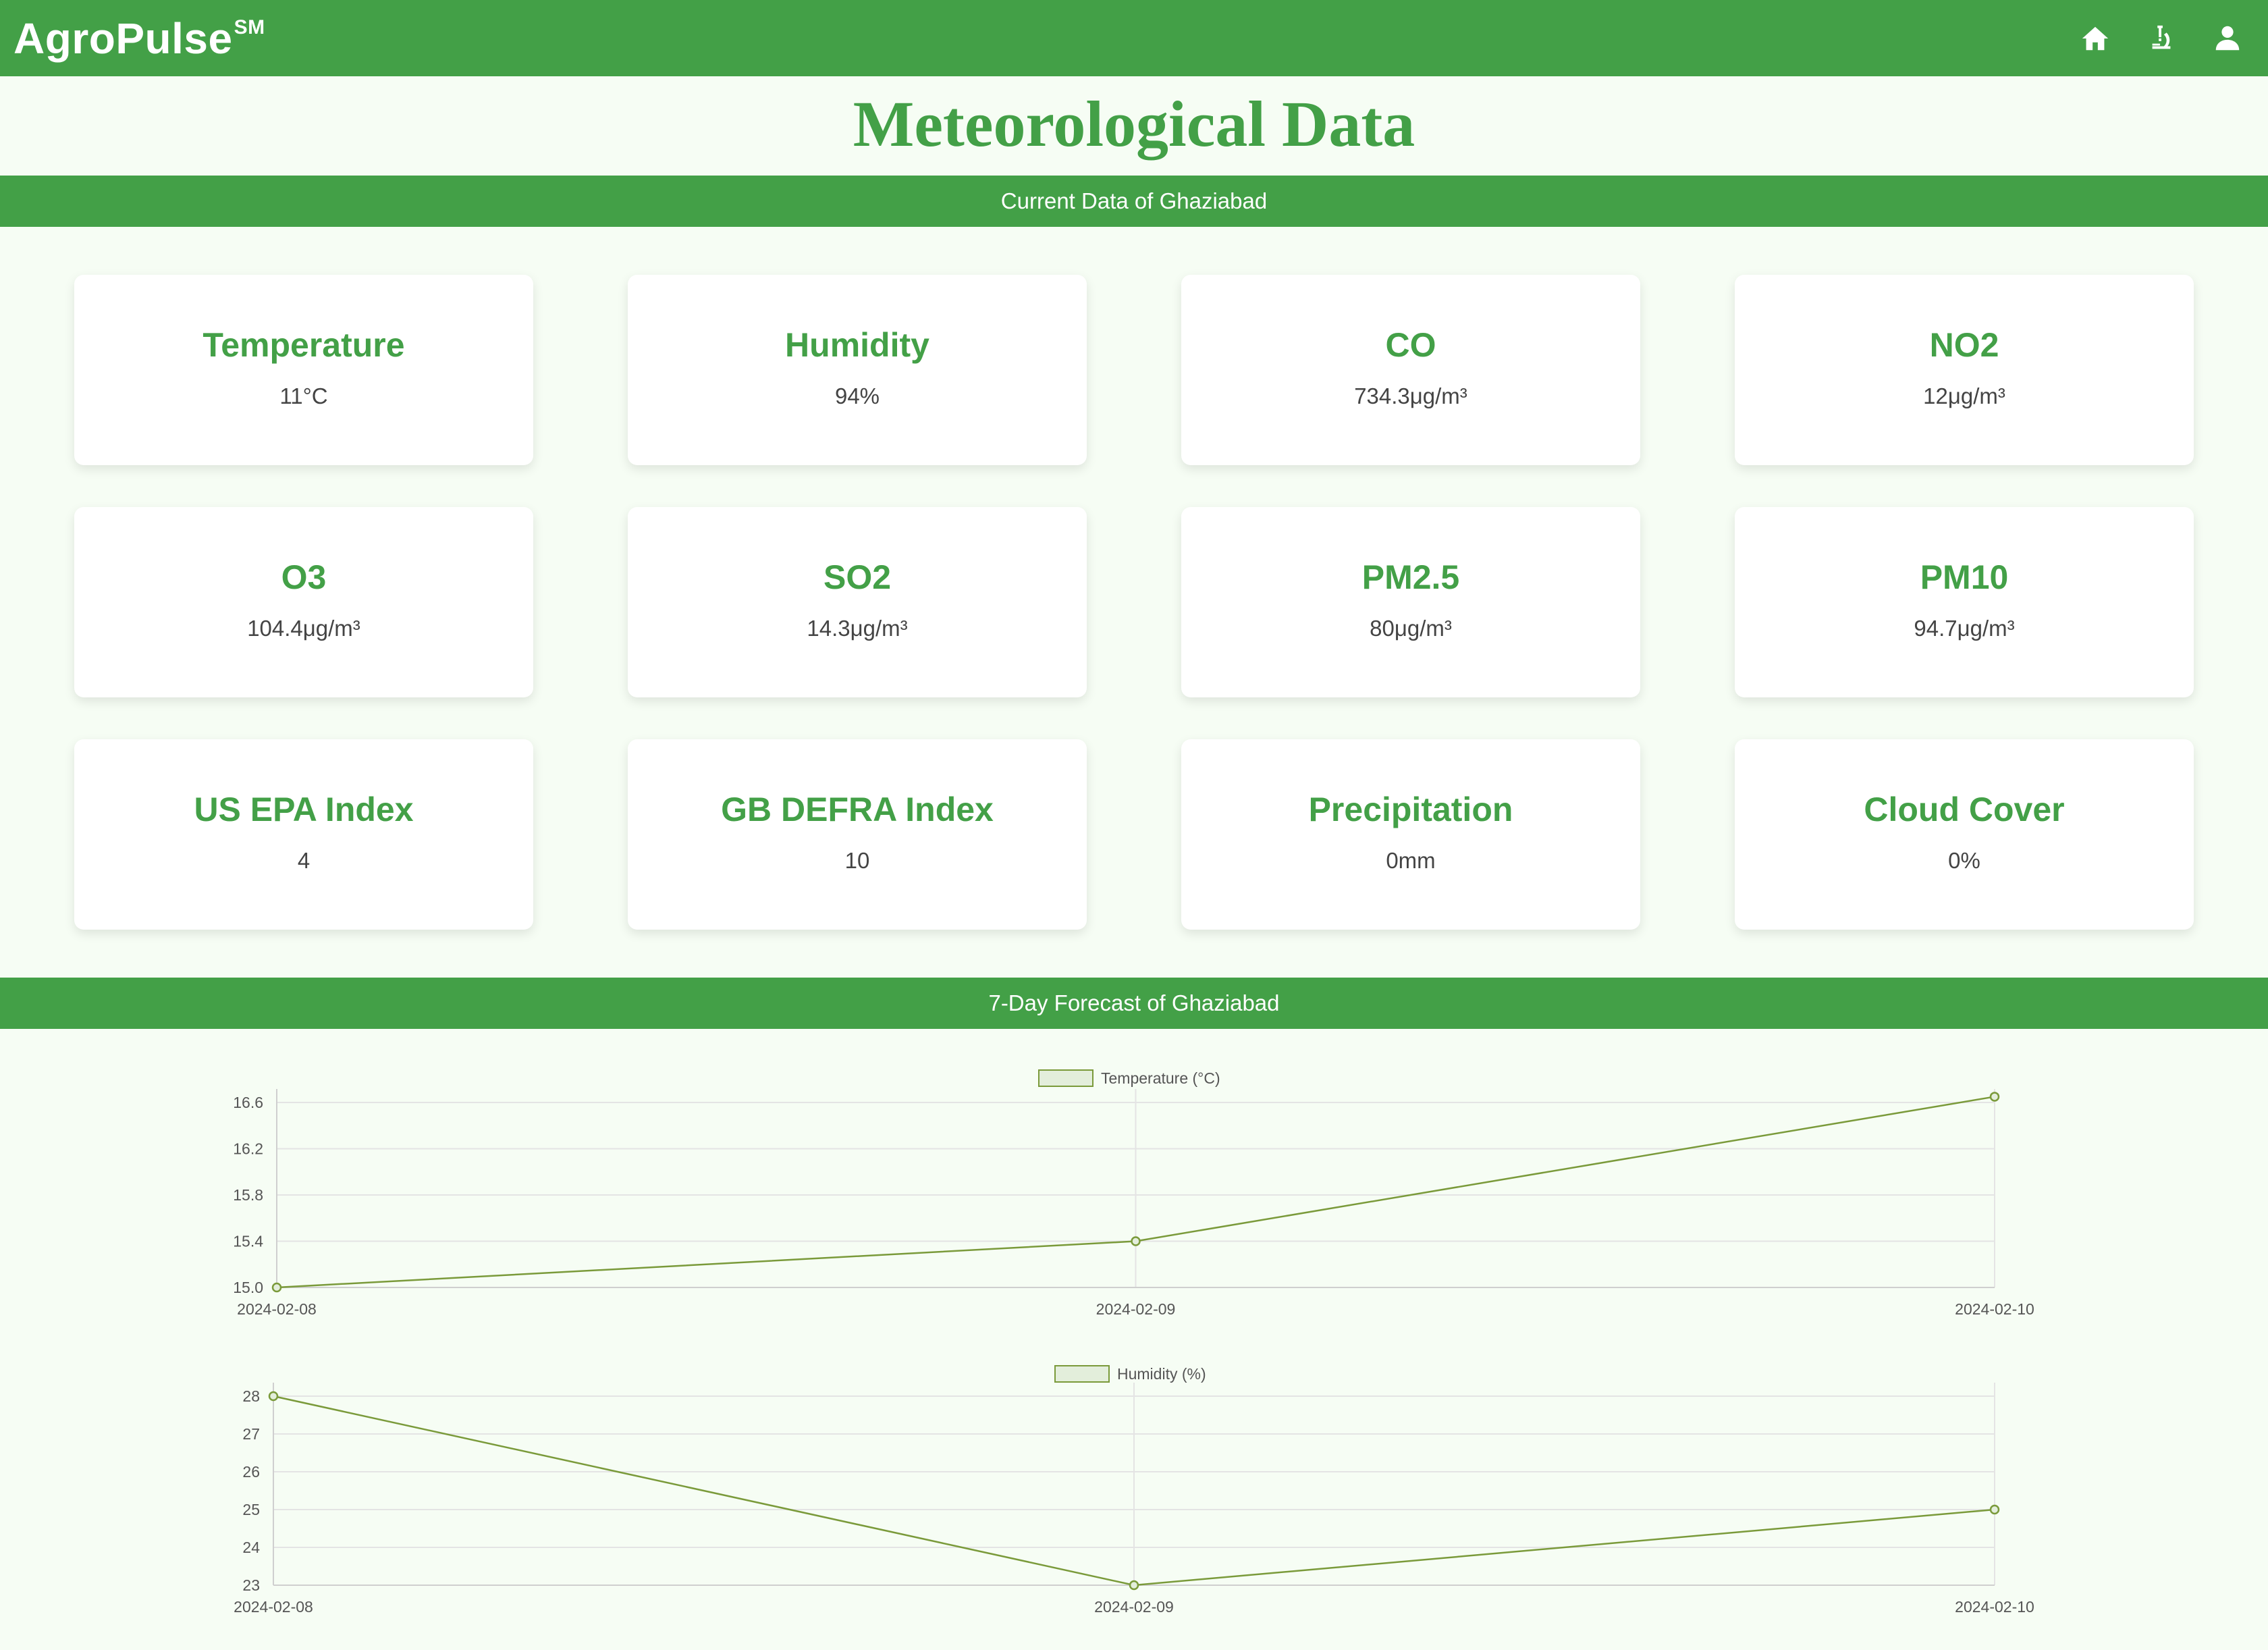 The width and height of the screenshot is (2268, 1650). Describe the element at coordinates (1134, 1004) in the screenshot. I see `forecast-header: 7-Day Forecast of Ghaziabad` at that location.